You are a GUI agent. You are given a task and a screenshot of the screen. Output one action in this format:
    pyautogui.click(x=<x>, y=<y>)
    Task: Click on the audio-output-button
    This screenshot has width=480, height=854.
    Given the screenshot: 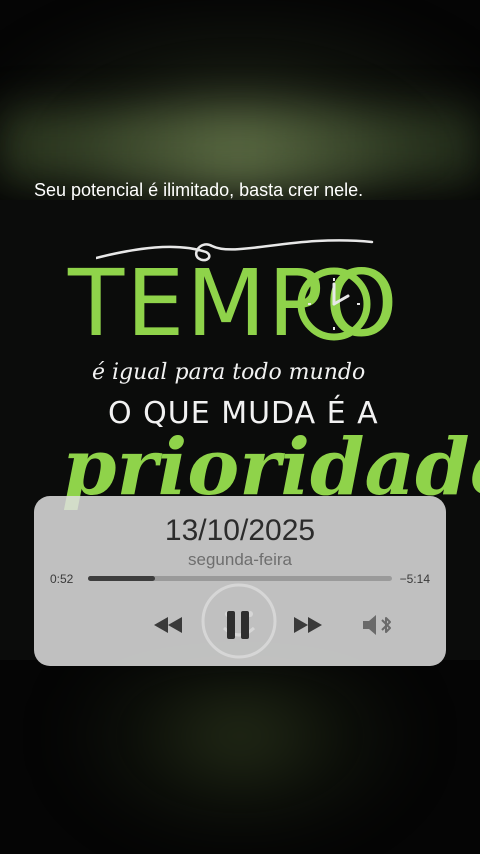 What is the action you would take?
    pyautogui.click(x=378, y=625)
    